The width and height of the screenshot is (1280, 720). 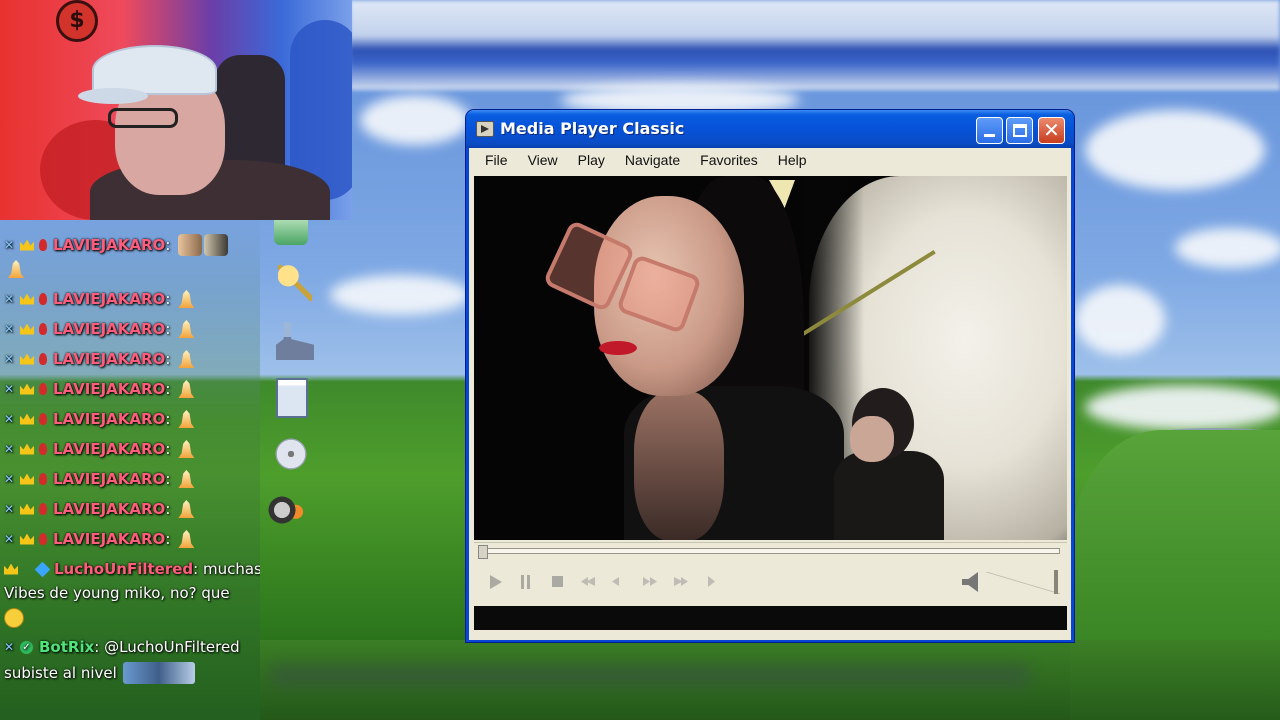 What do you see at coordinates (495, 582) in the screenshot?
I see `play-button` at bounding box center [495, 582].